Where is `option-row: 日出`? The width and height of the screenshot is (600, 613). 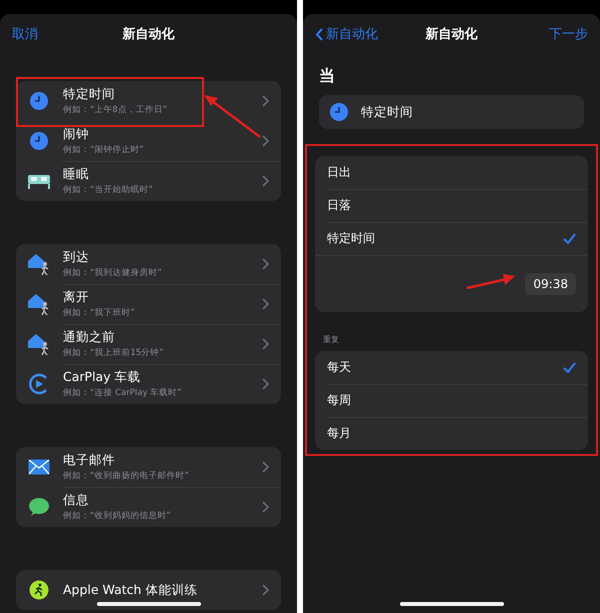
option-row: 日出 is located at coordinates (451, 172).